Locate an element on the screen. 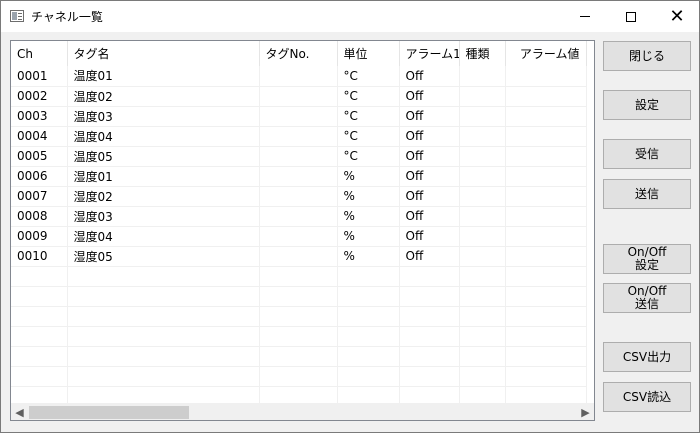  onoff-settings-button: On/Off 設定 is located at coordinates (647, 259).